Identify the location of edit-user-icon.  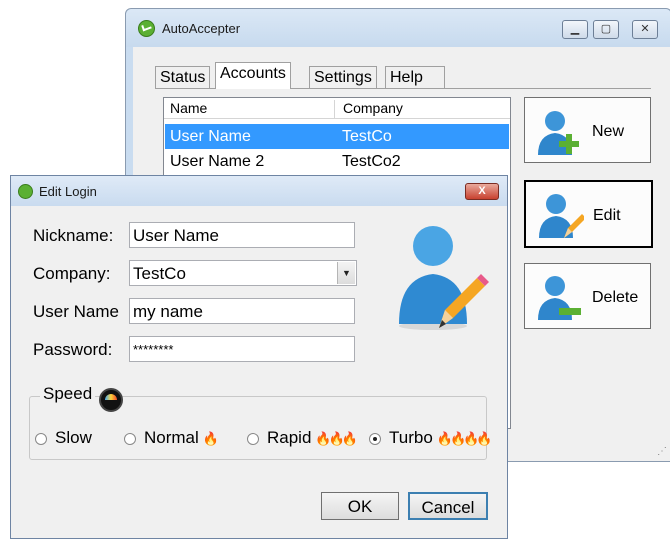
(561, 216).